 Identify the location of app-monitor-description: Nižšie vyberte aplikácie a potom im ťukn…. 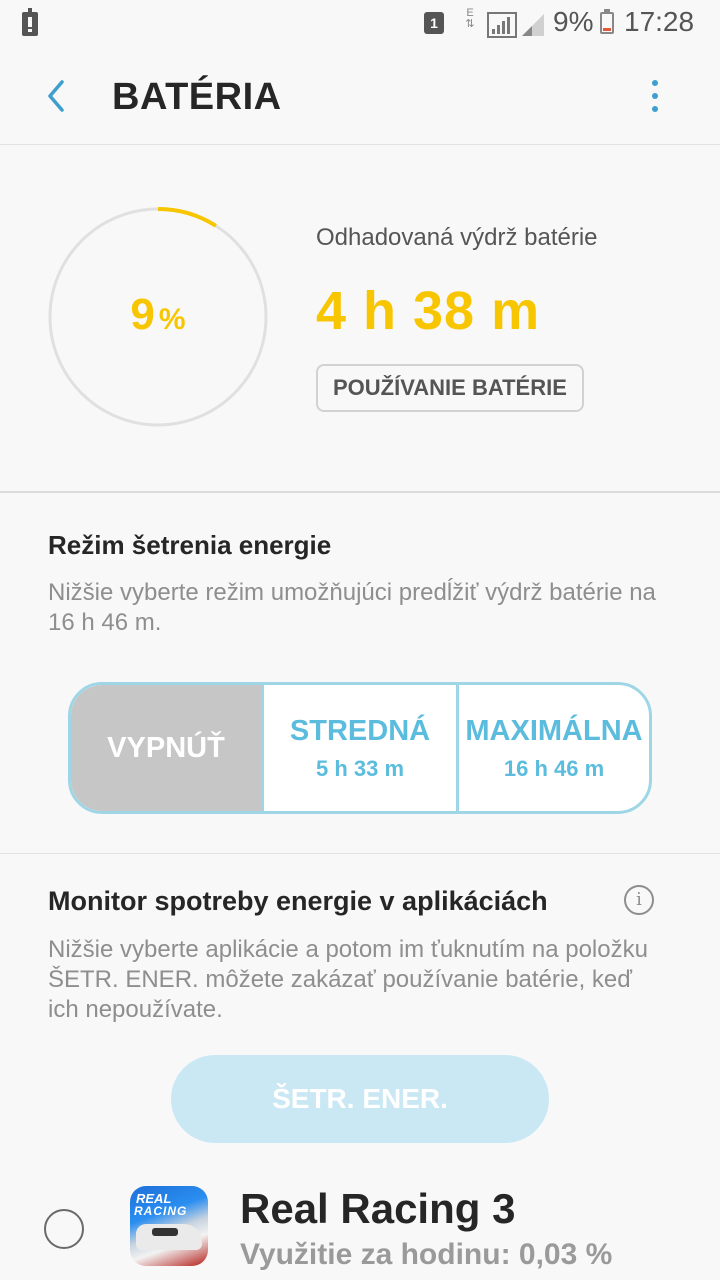
(348, 979).